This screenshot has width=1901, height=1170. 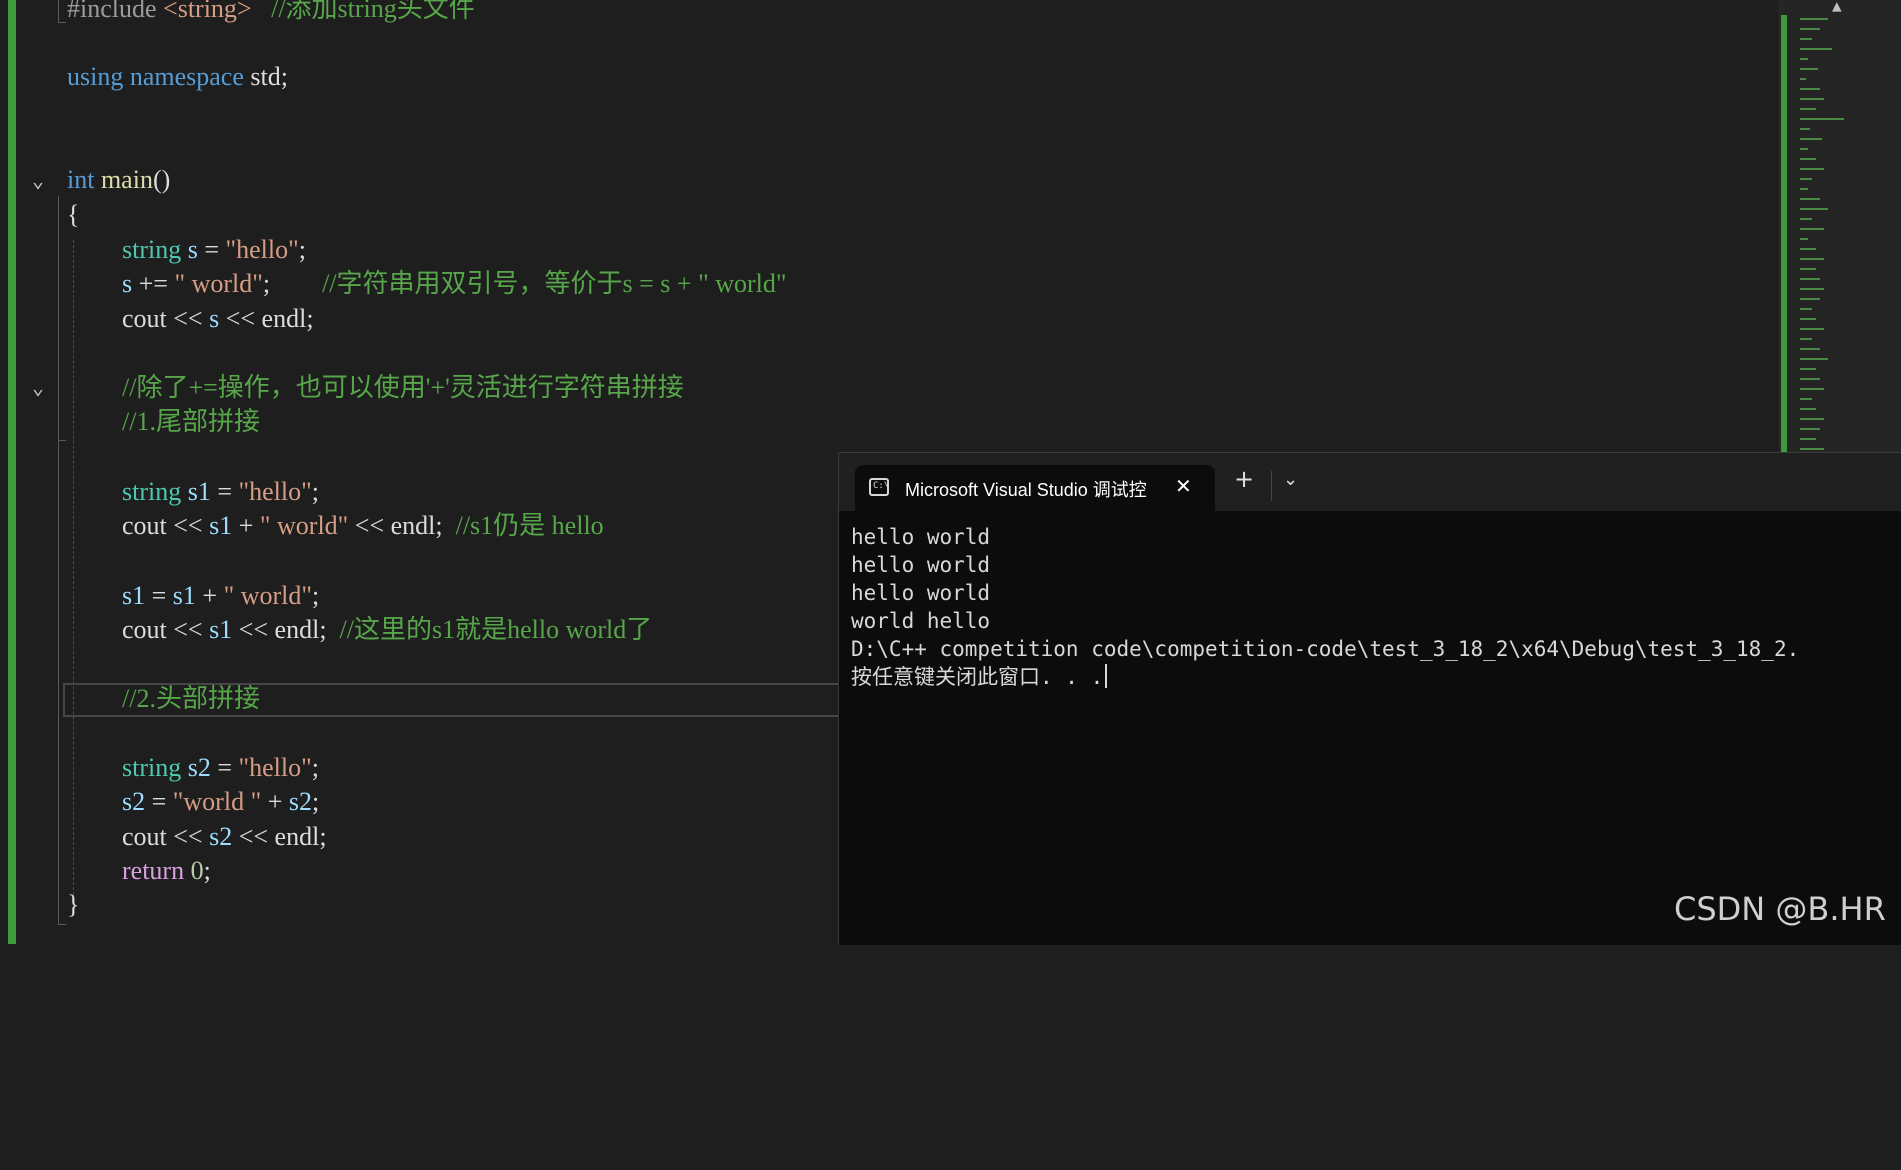 What do you see at coordinates (1325, 677) in the screenshot?
I see `output-line-prompt: 按任意键关闭此窗口. . .` at bounding box center [1325, 677].